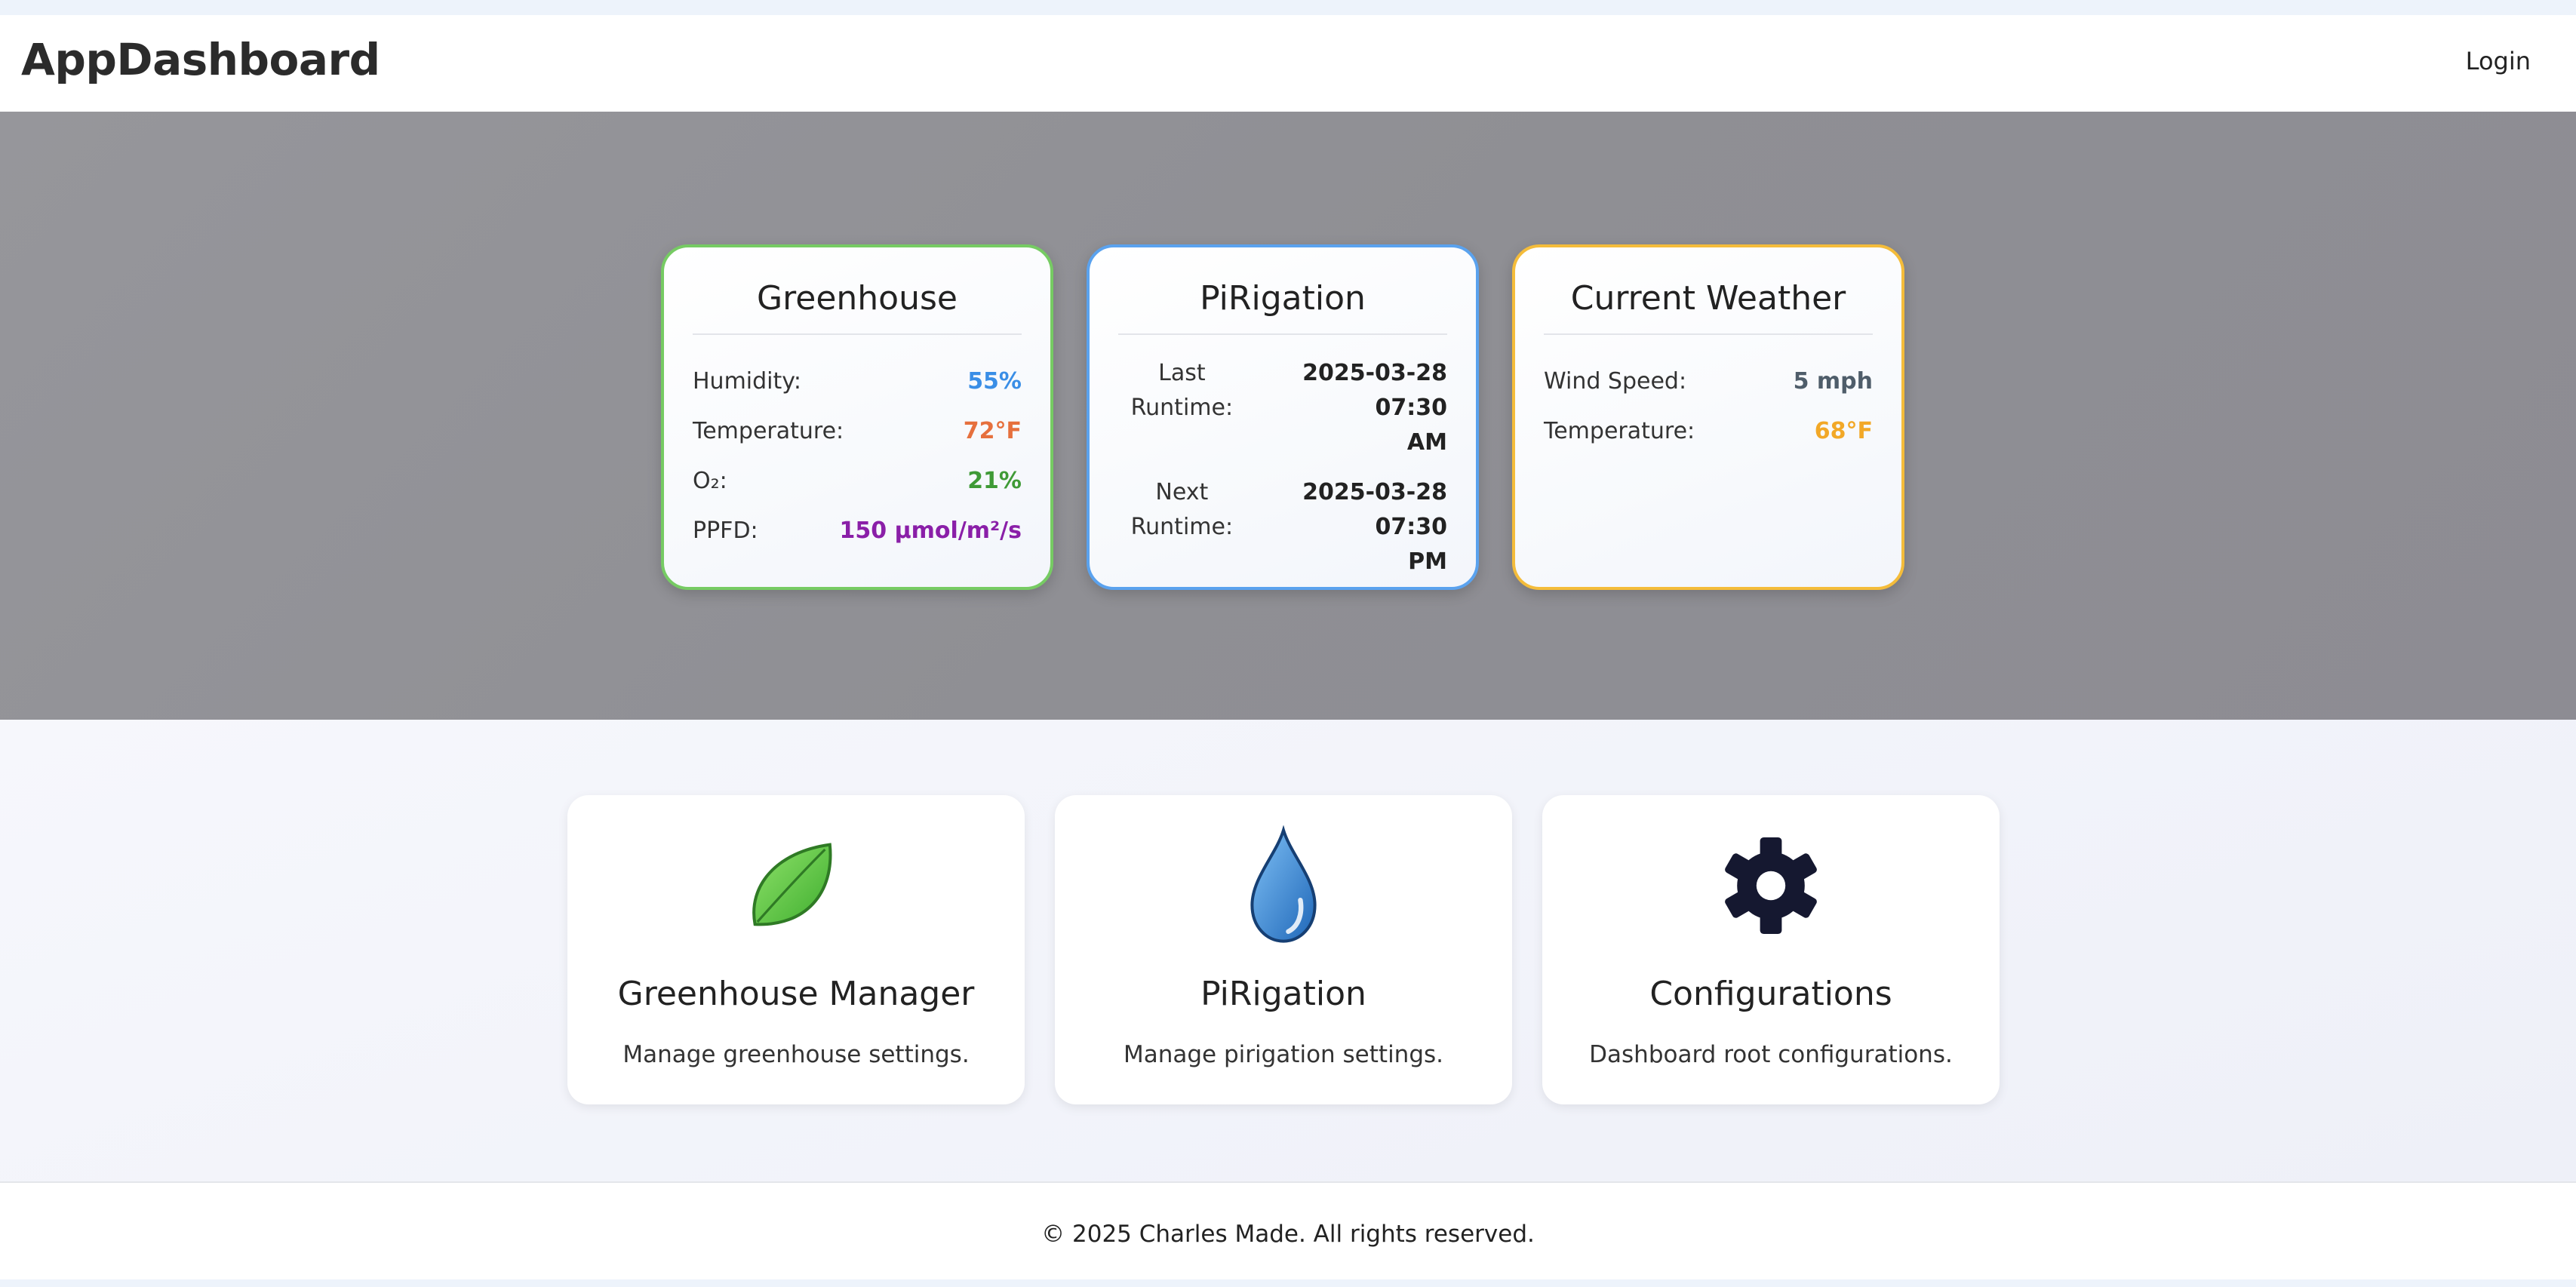  Describe the element at coordinates (796, 1054) in the screenshot. I see `greenhouse-manager-description: Manage greenhouse settings.` at that location.